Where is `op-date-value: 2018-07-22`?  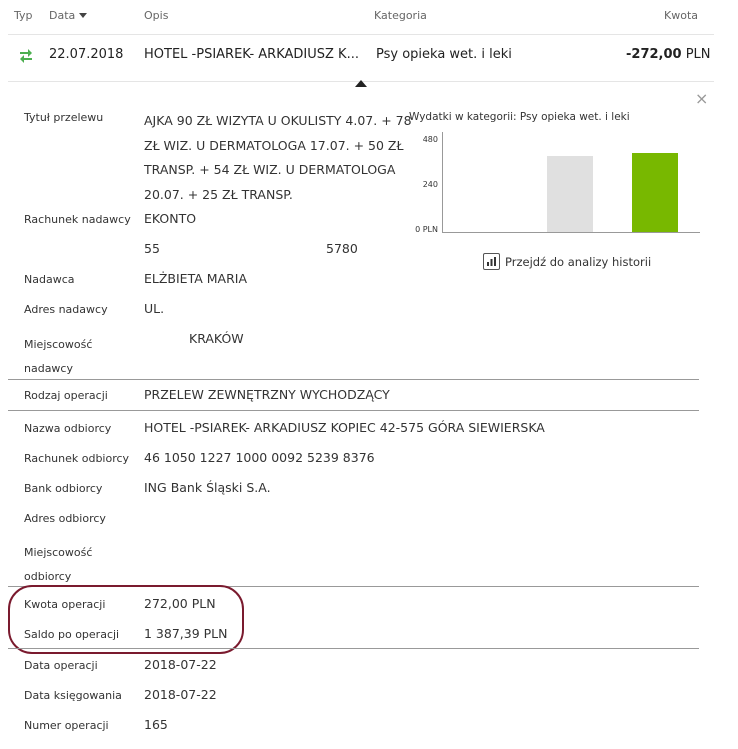
op-date-value: 2018-07-22 is located at coordinates (180, 664).